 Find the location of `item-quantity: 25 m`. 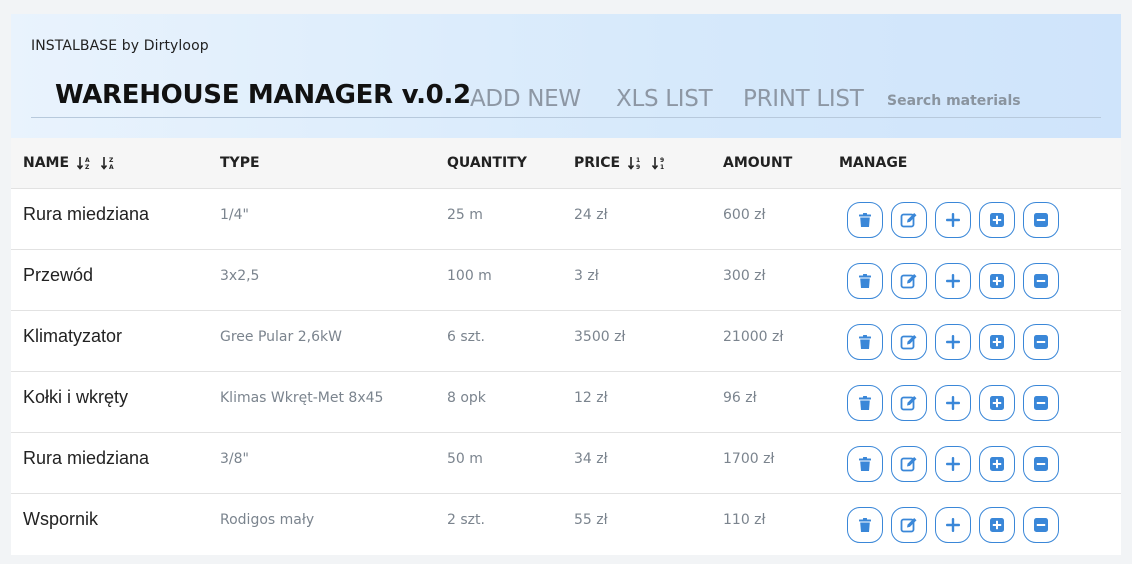

item-quantity: 25 m is located at coordinates (465, 215).